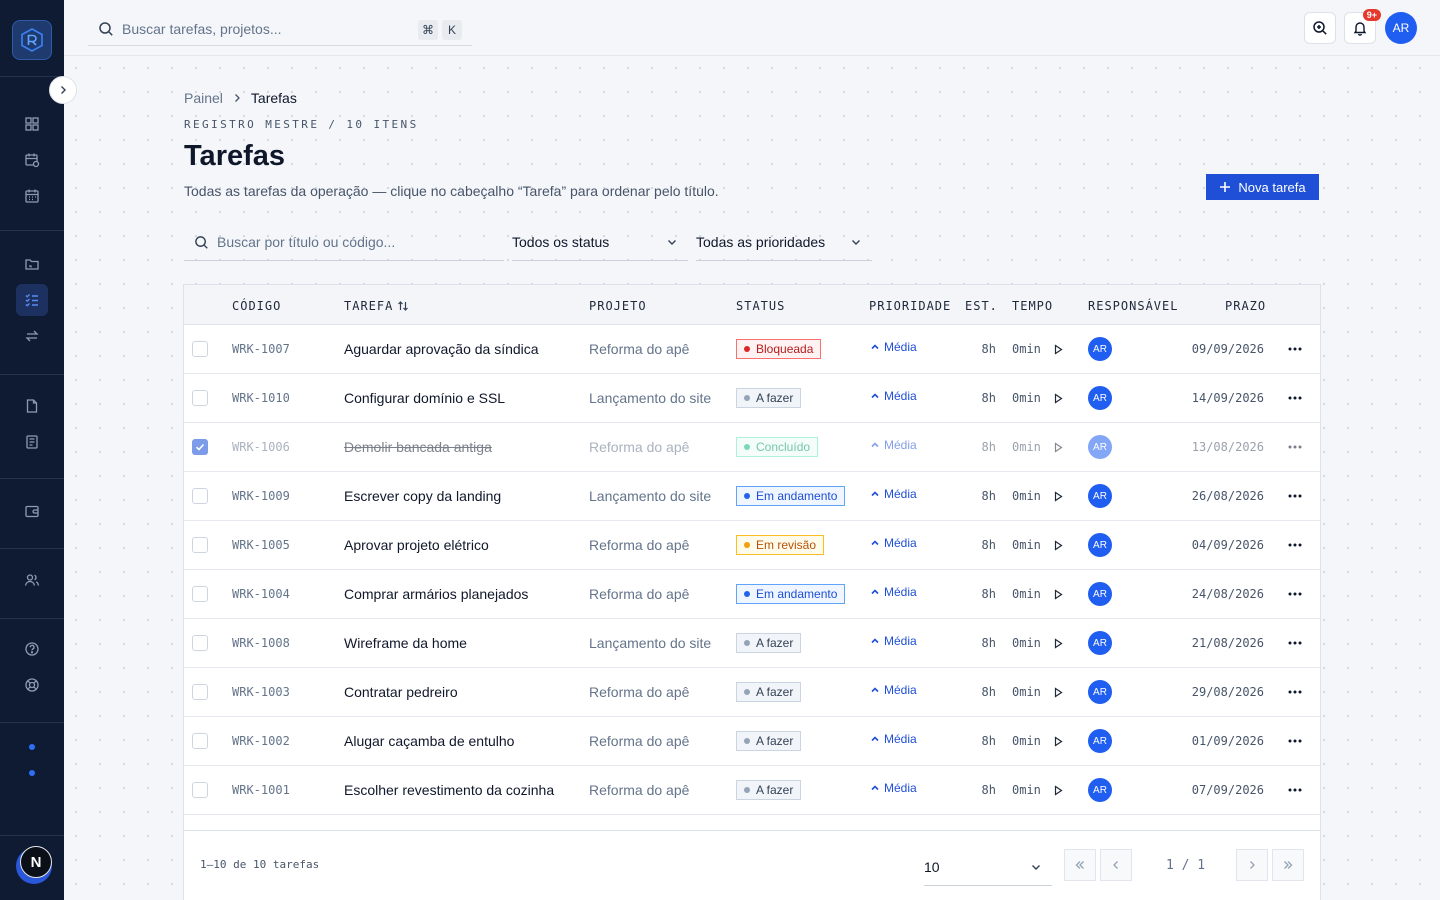 The height and width of the screenshot is (900, 1440). Describe the element at coordinates (203, 98) in the screenshot. I see `breadcrumb-parent: Painel` at that location.